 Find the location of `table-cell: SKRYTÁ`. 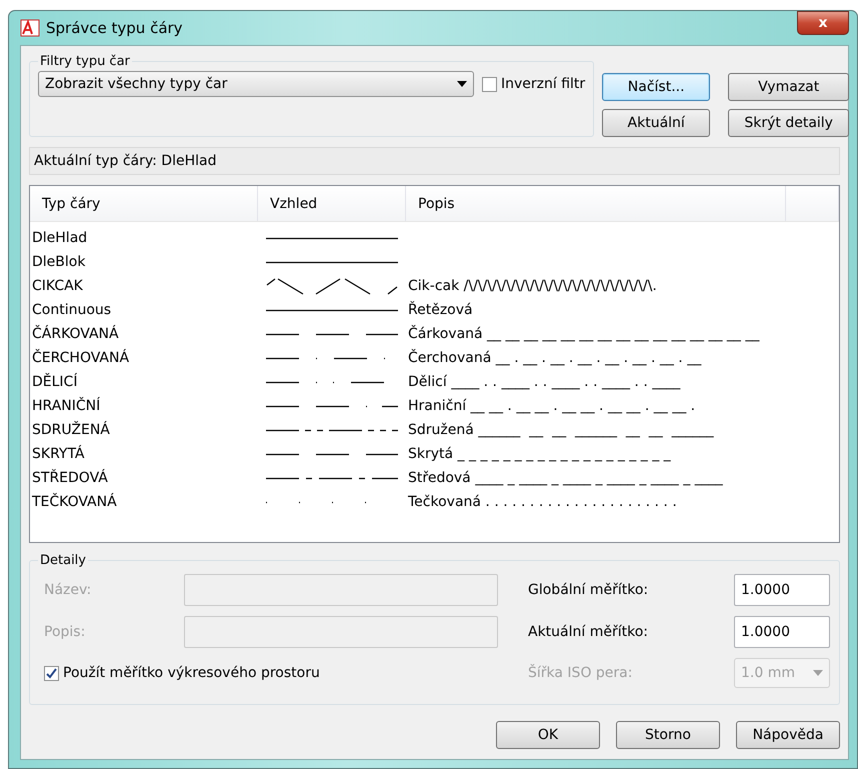

table-cell: SKRYTÁ is located at coordinates (148, 454).